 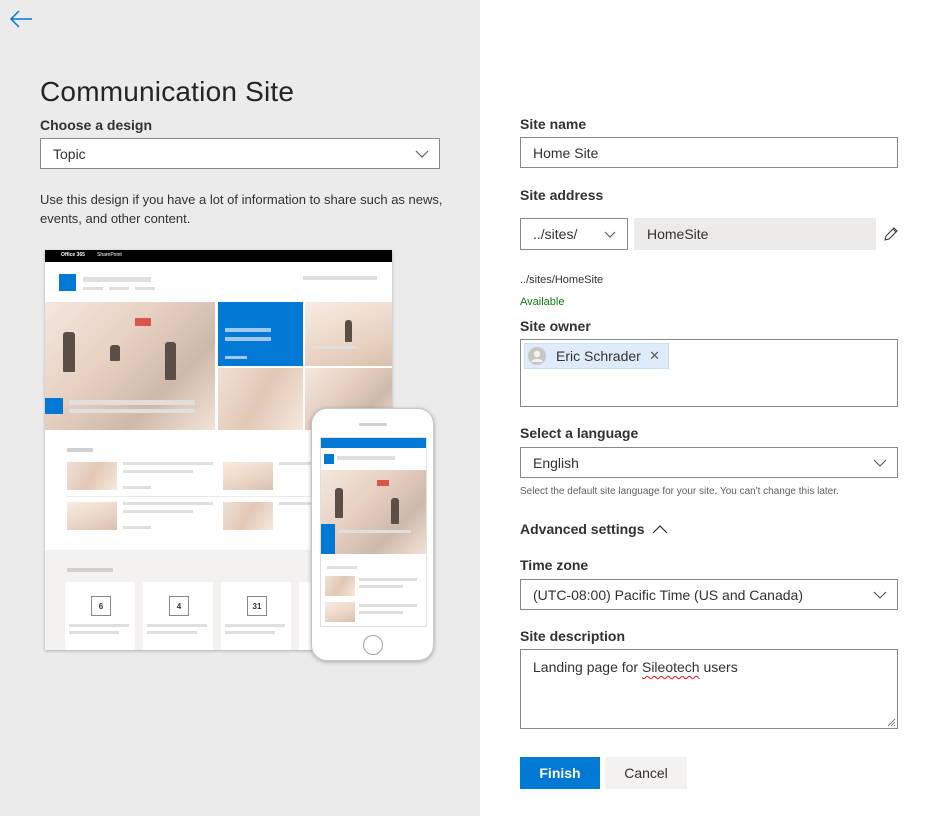 What do you see at coordinates (69, 153) in the screenshot?
I see `design-value: Topic` at bounding box center [69, 153].